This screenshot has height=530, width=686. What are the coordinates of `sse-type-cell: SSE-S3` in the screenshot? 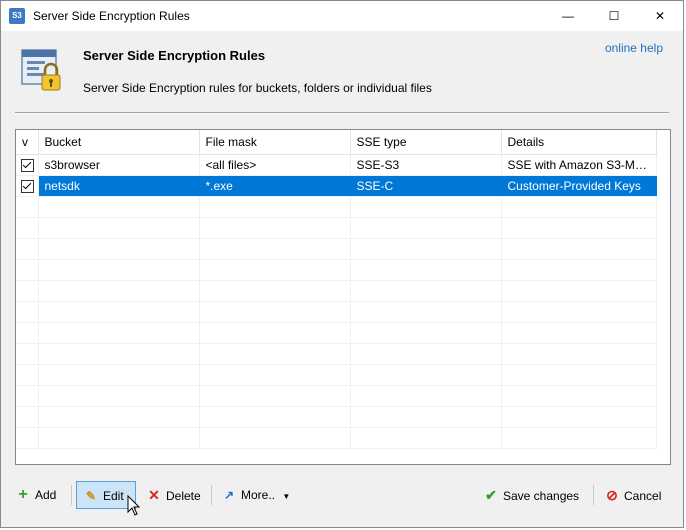 It's located at (426, 165).